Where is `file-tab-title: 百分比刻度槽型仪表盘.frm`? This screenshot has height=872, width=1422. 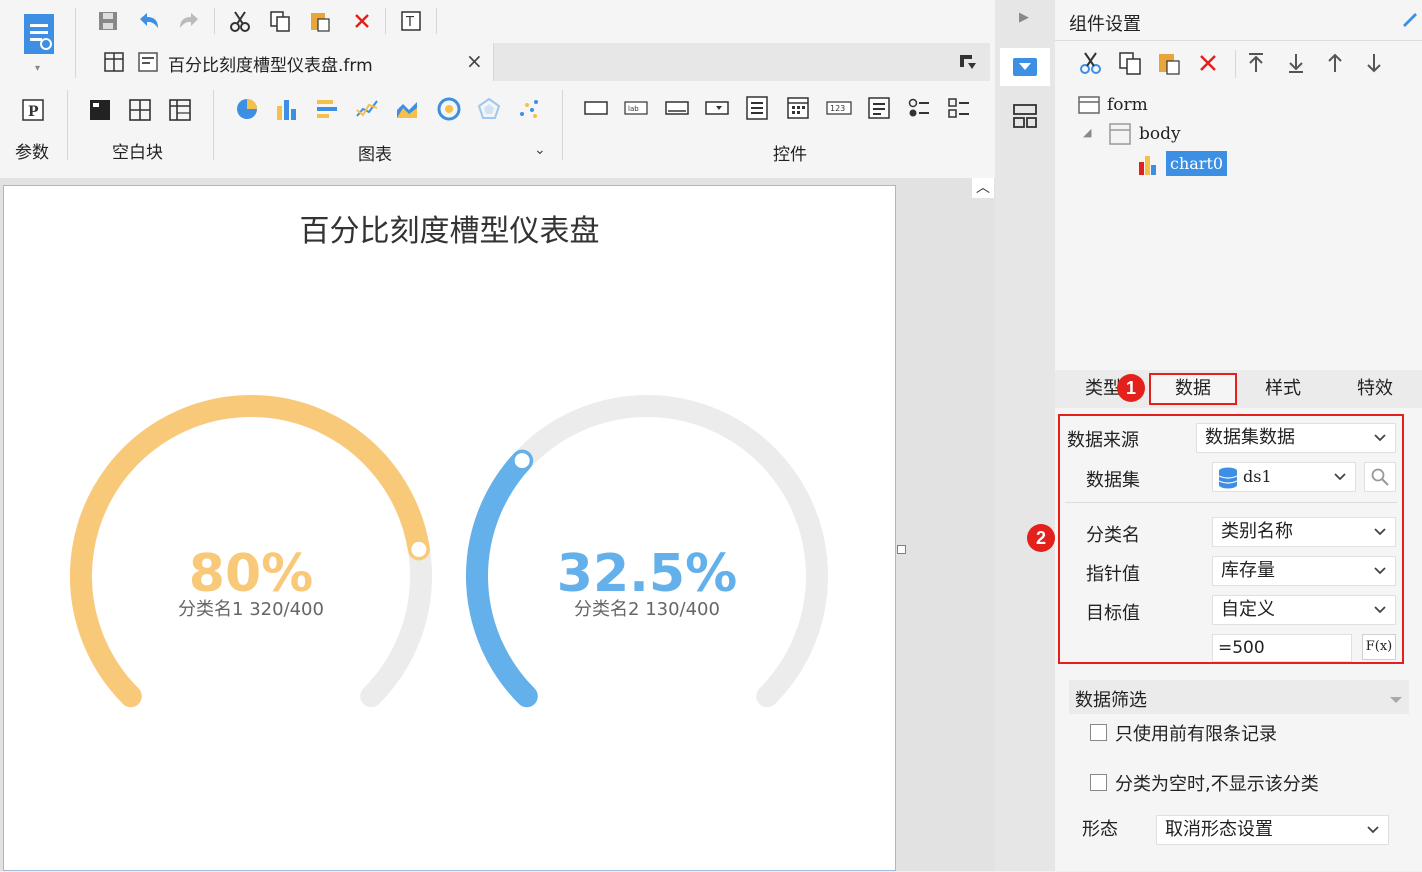
file-tab-title: 百分比刻度槽型仪表盘.frm is located at coordinates (270, 66).